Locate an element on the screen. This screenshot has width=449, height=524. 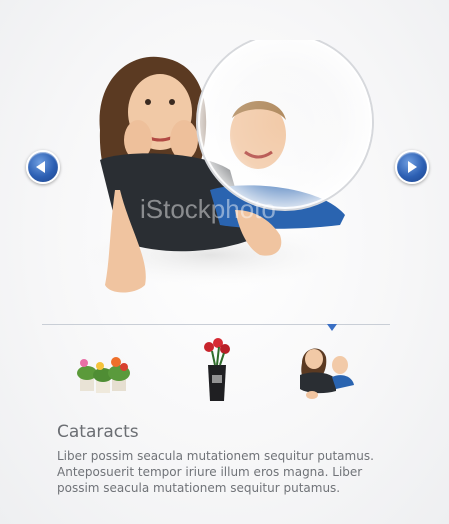
chevron-right-icon is located at coordinates (412, 167).